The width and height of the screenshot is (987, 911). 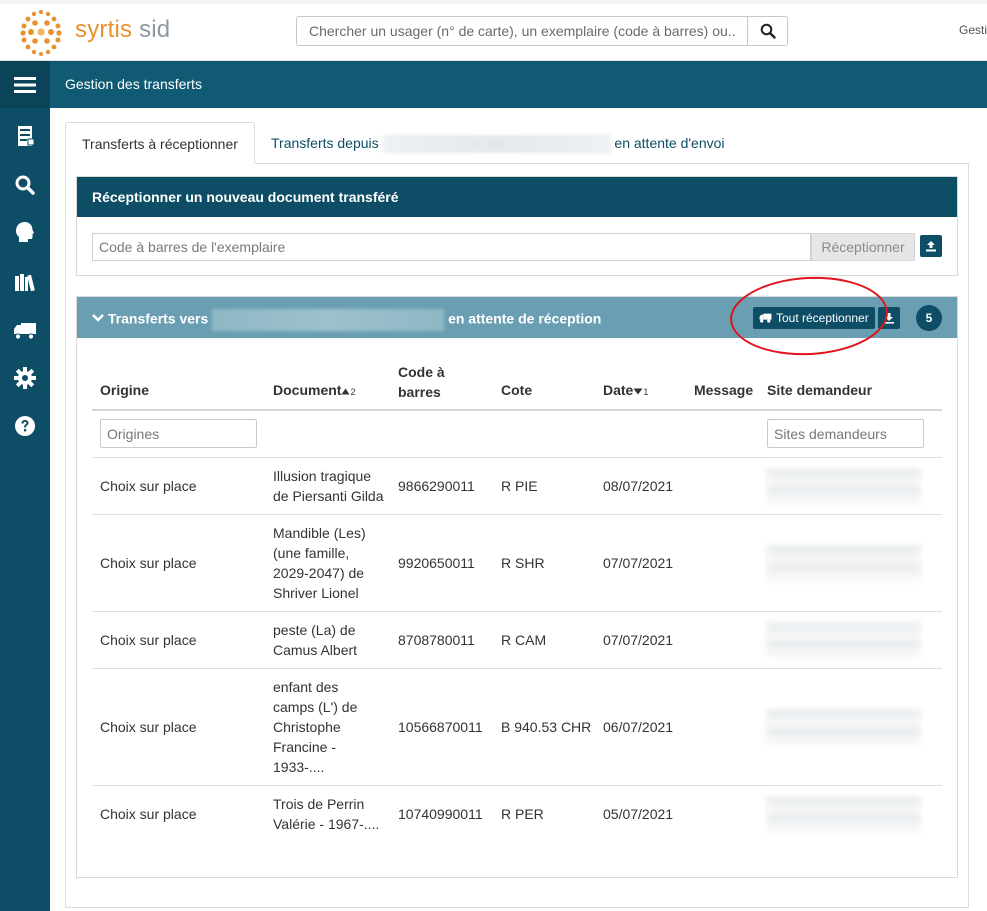 I want to click on hamburger-menu-button, so click(x=25, y=84).